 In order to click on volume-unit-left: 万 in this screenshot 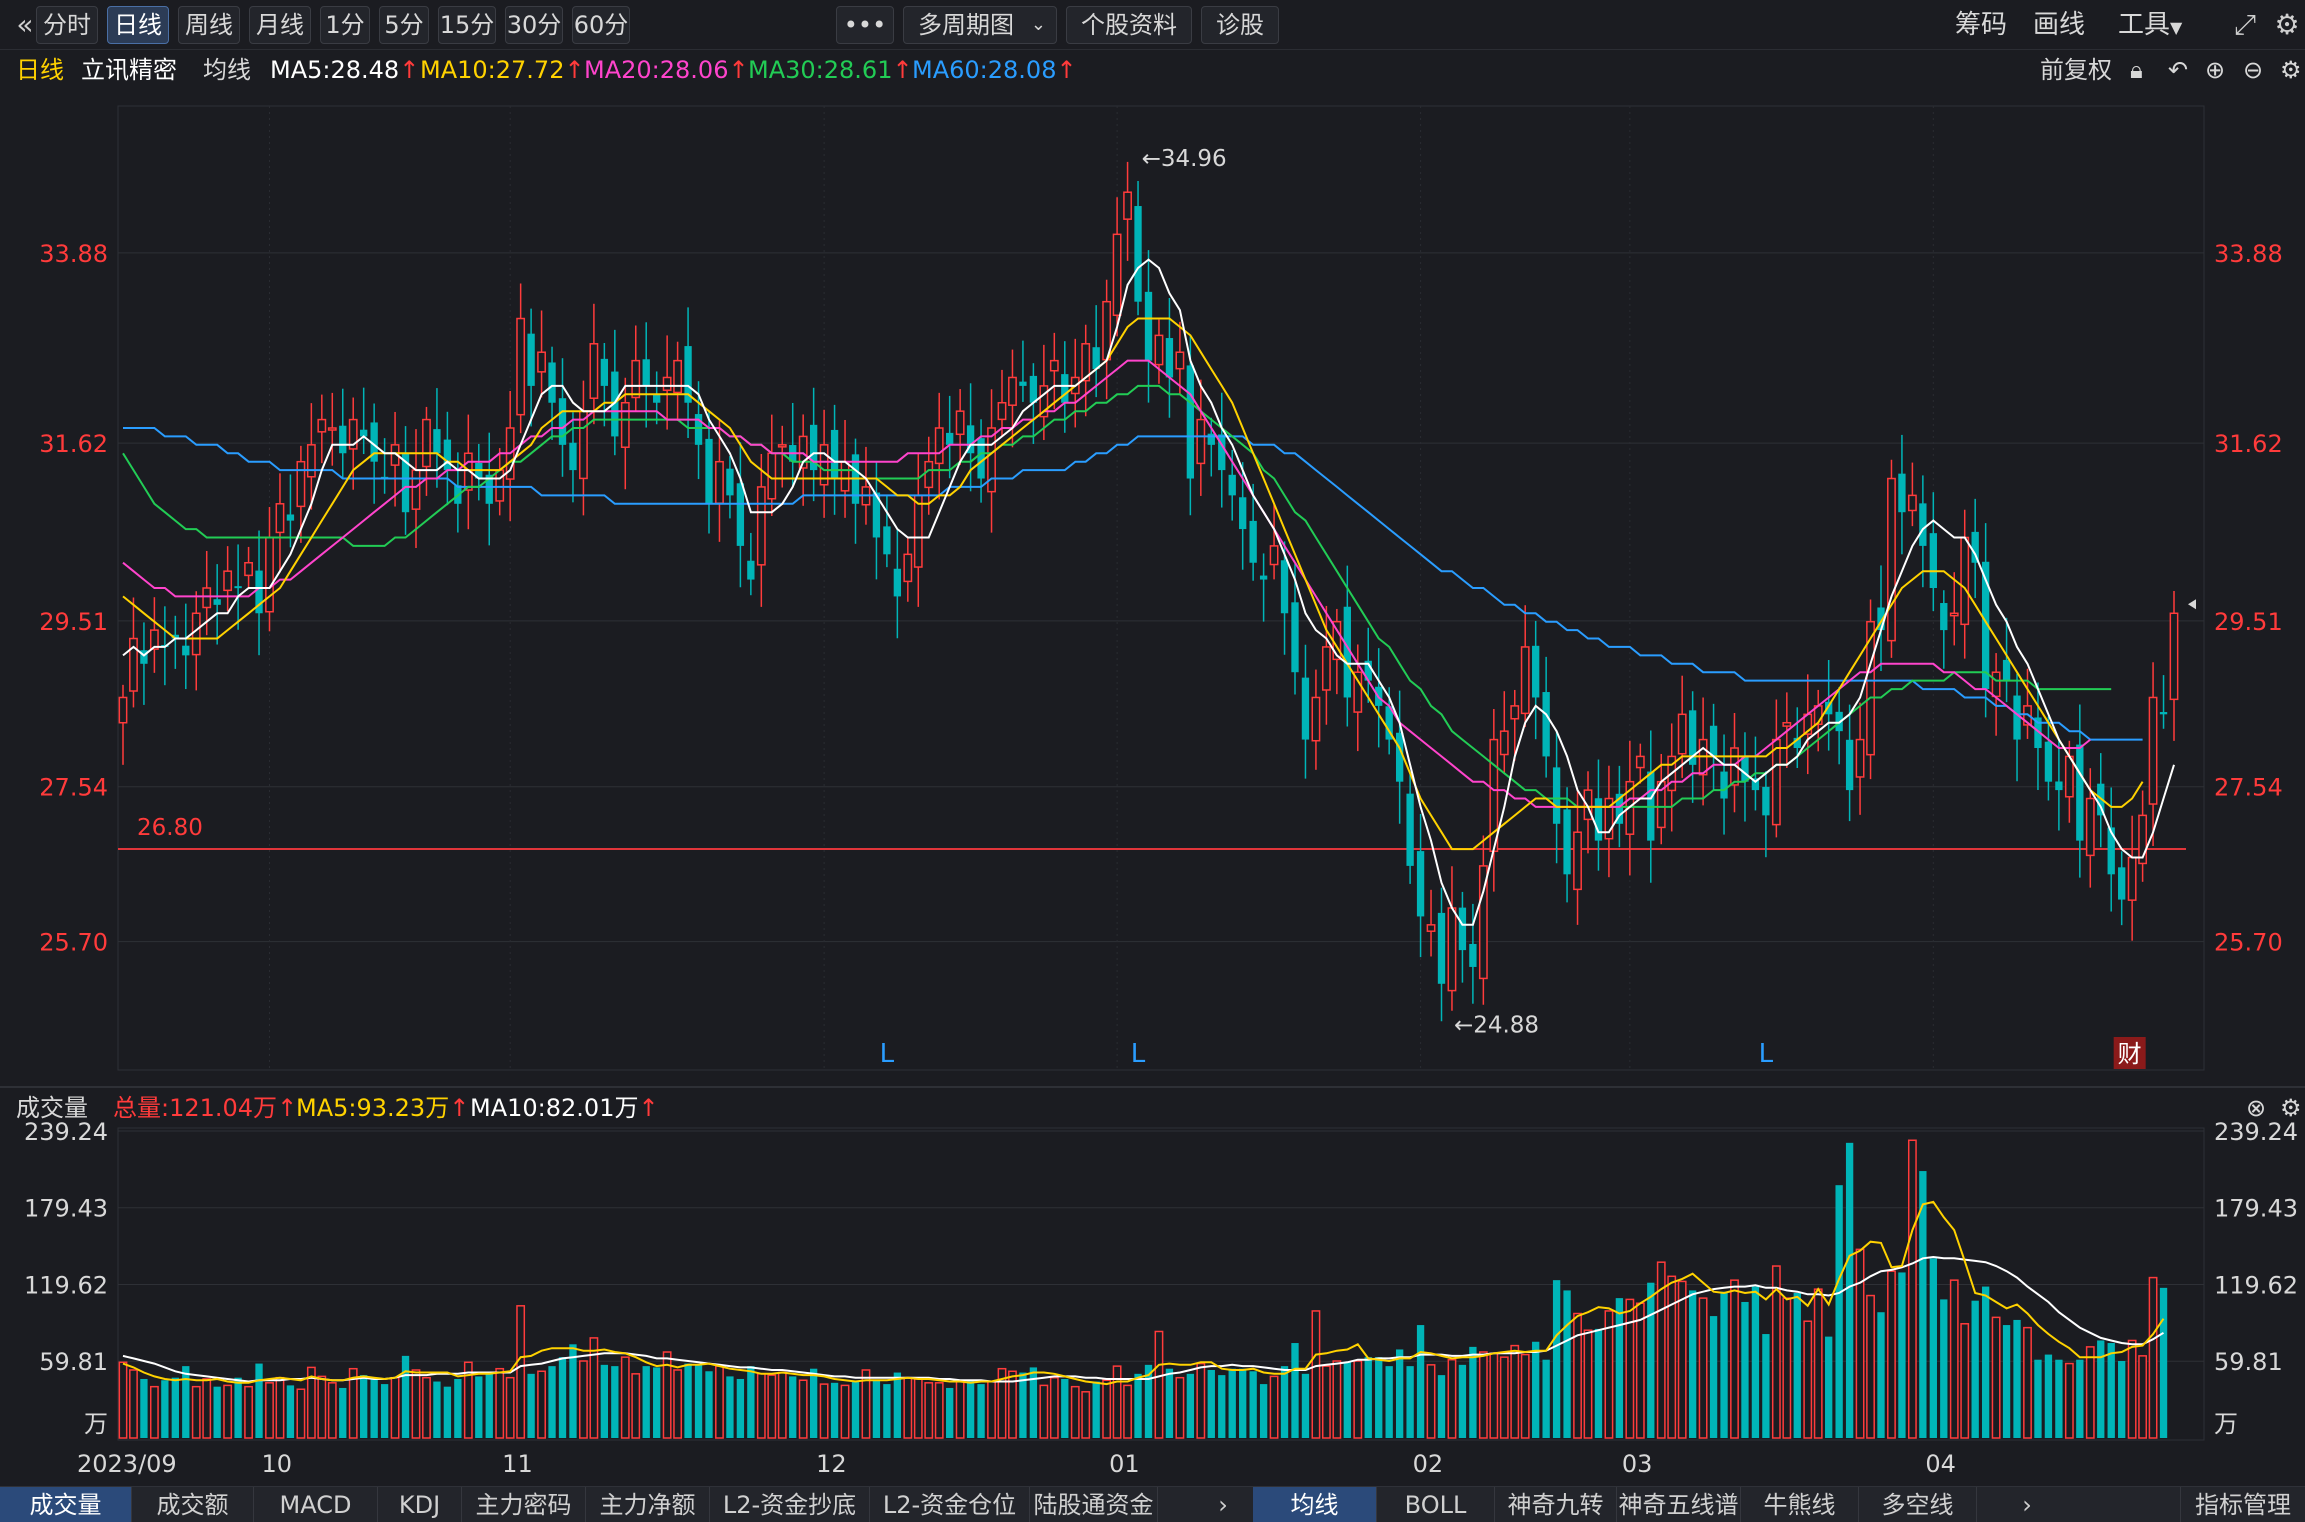, I will do `click(96, 1424)`.